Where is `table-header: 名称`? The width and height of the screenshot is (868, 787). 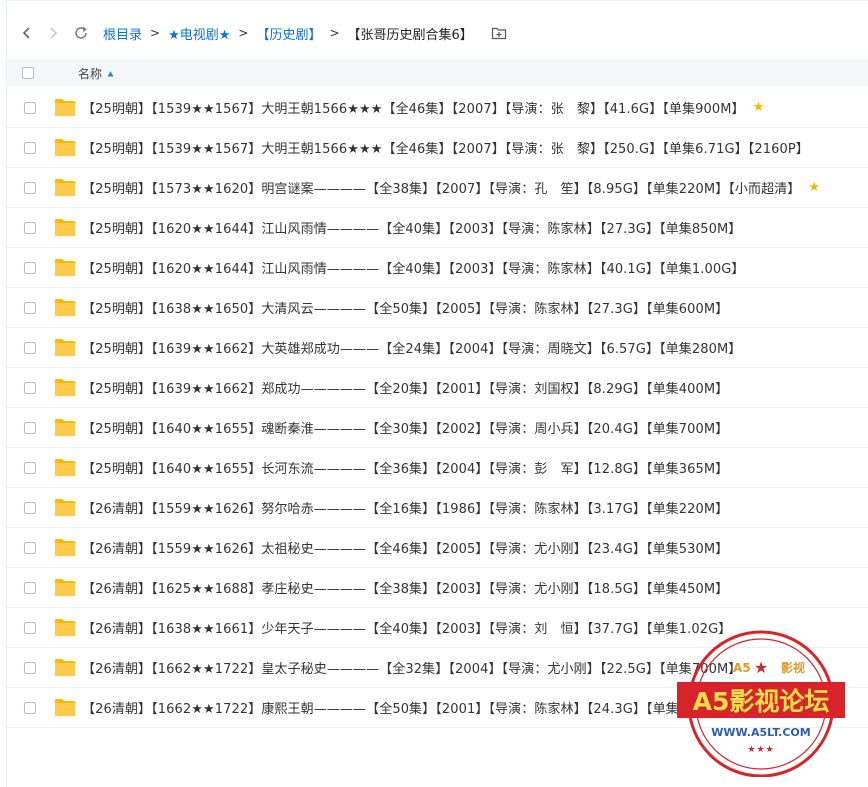 table-header: 名称 is located at coordinates (437, 73).